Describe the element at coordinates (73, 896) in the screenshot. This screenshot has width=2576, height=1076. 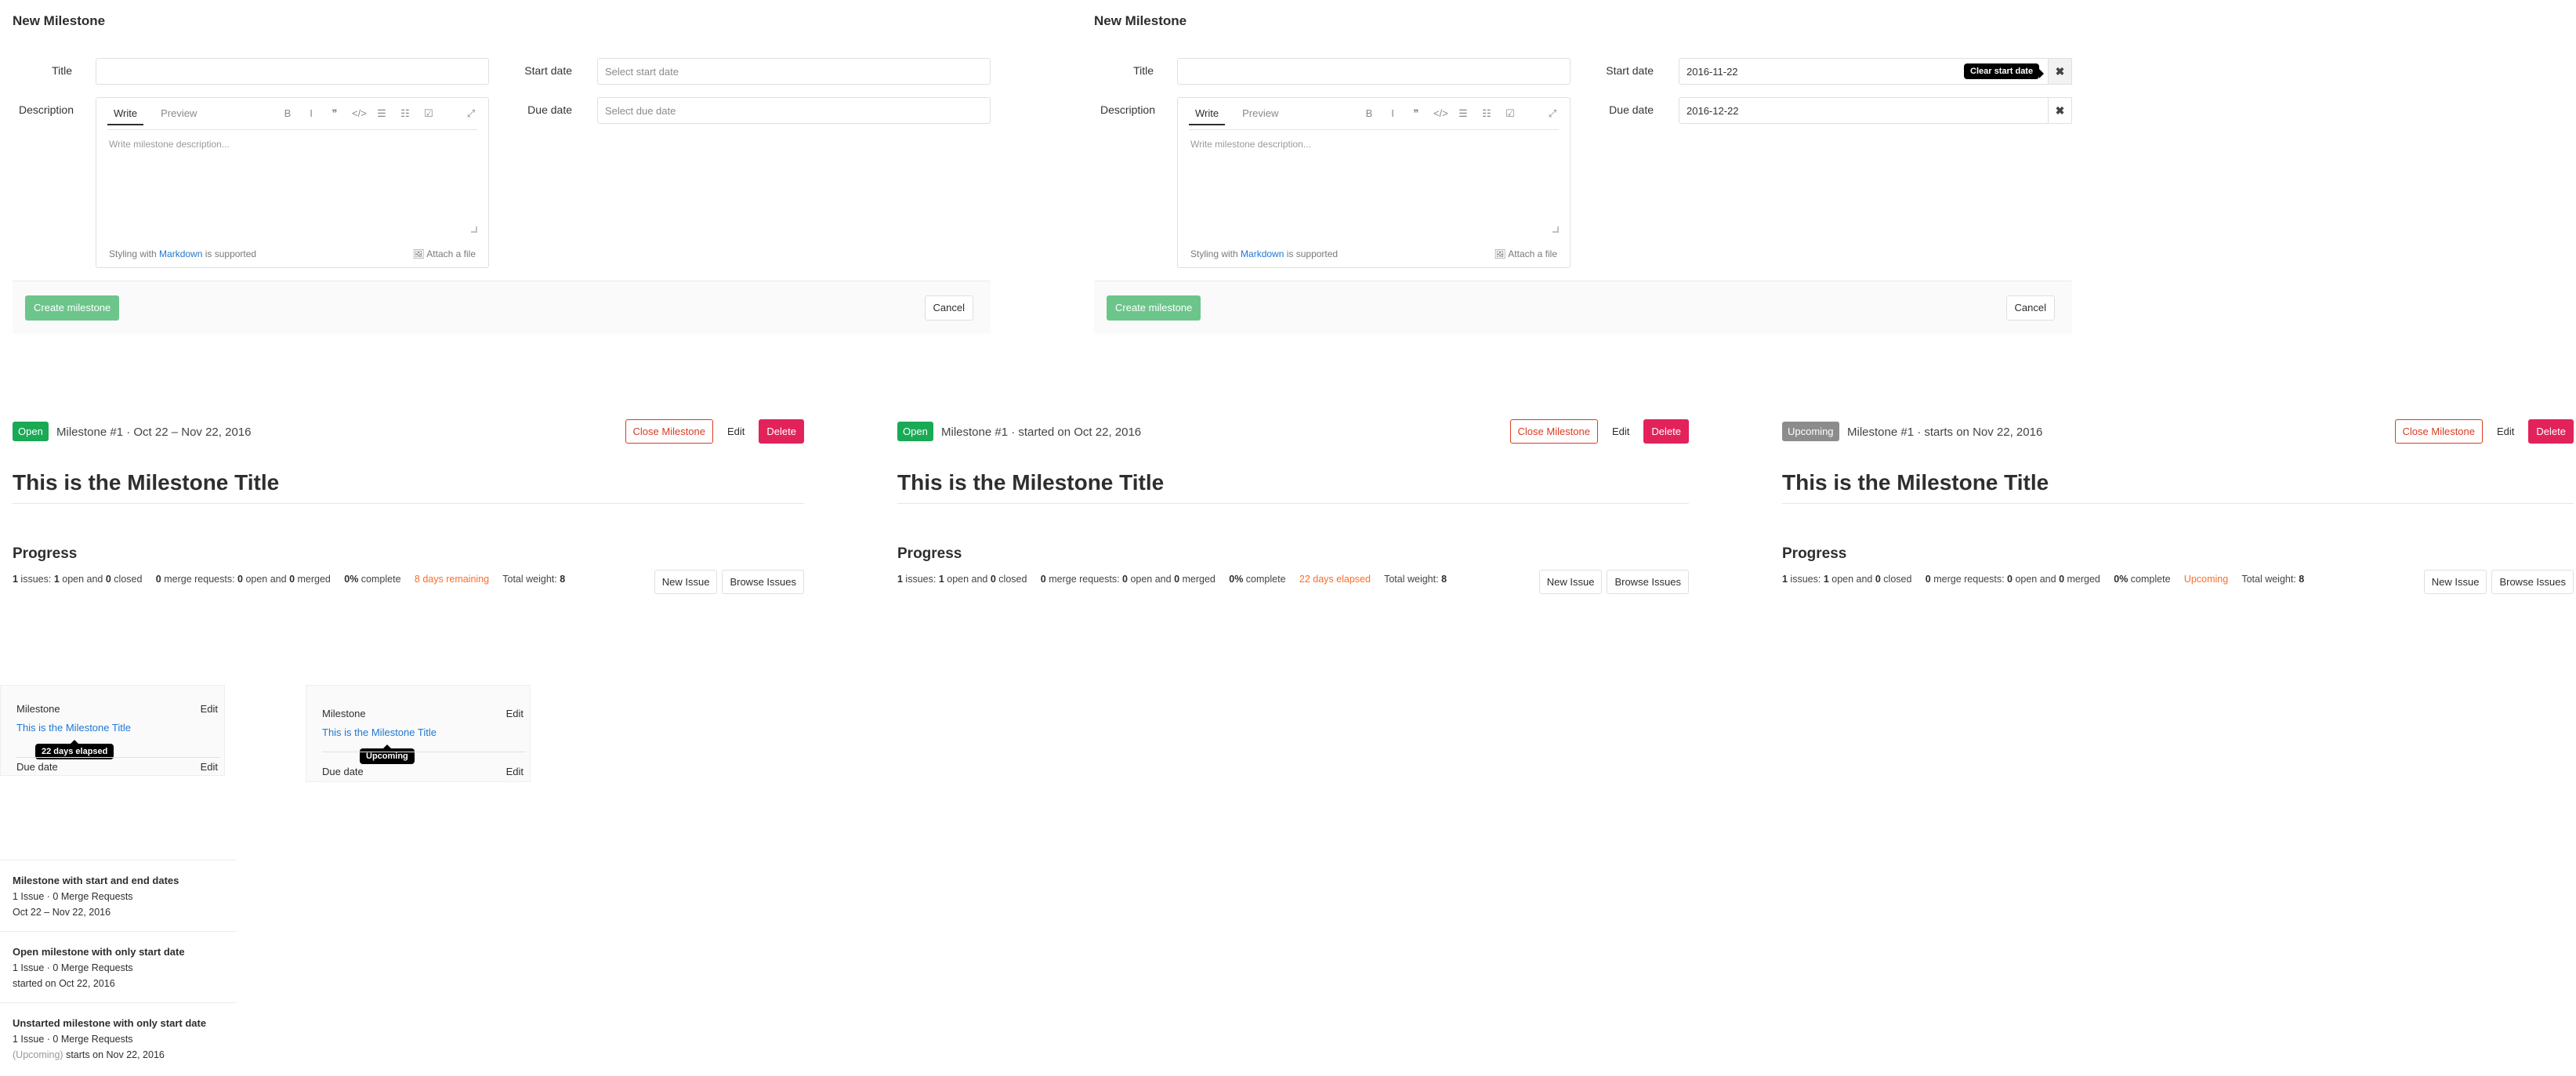
I see `list-item-counts: 1 Issue · 0 Merge Requests` at that location.